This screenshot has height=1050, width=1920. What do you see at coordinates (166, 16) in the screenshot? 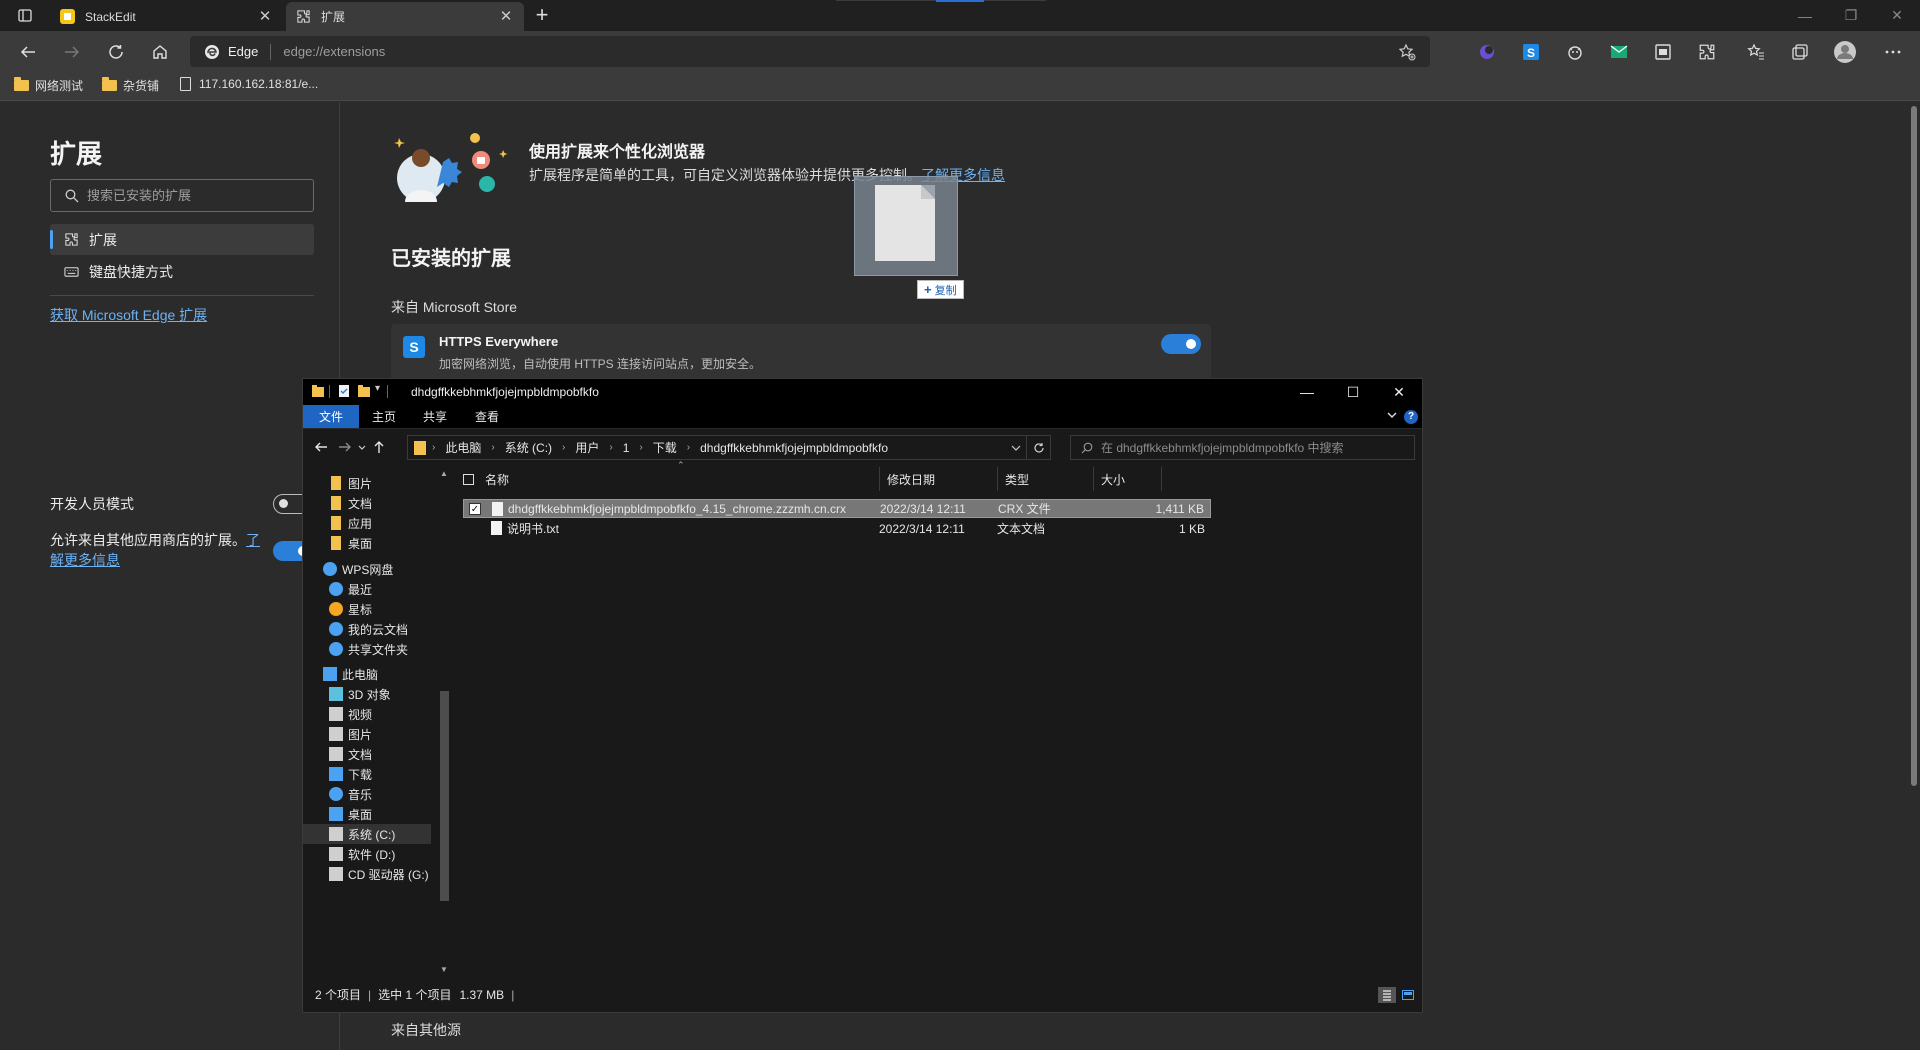
I see `tab-stackedit: StackEdit ✕` at bounding box center [166, 16].